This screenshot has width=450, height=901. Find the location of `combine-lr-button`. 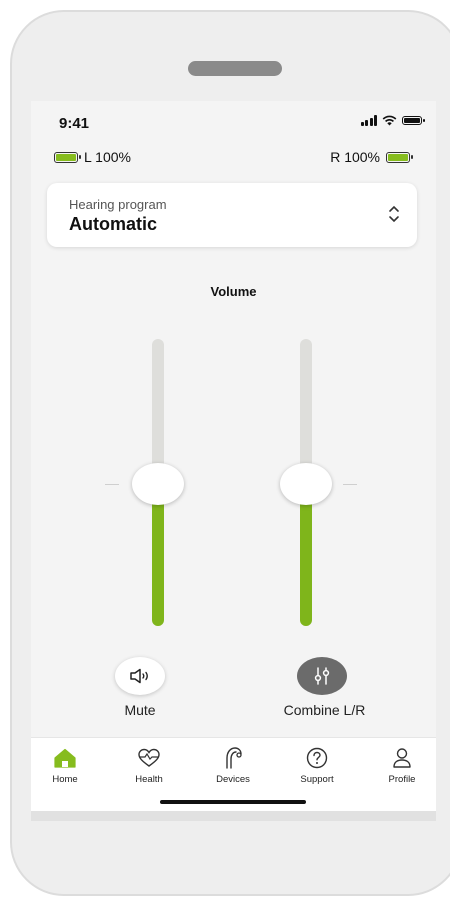

combine-lr-button is located at coordinates (322, 676).